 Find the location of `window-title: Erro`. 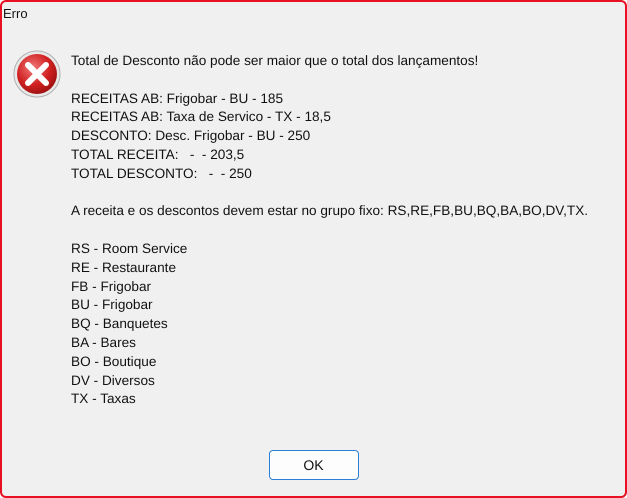

window-title: Erro is located at coordinates (15, 14).